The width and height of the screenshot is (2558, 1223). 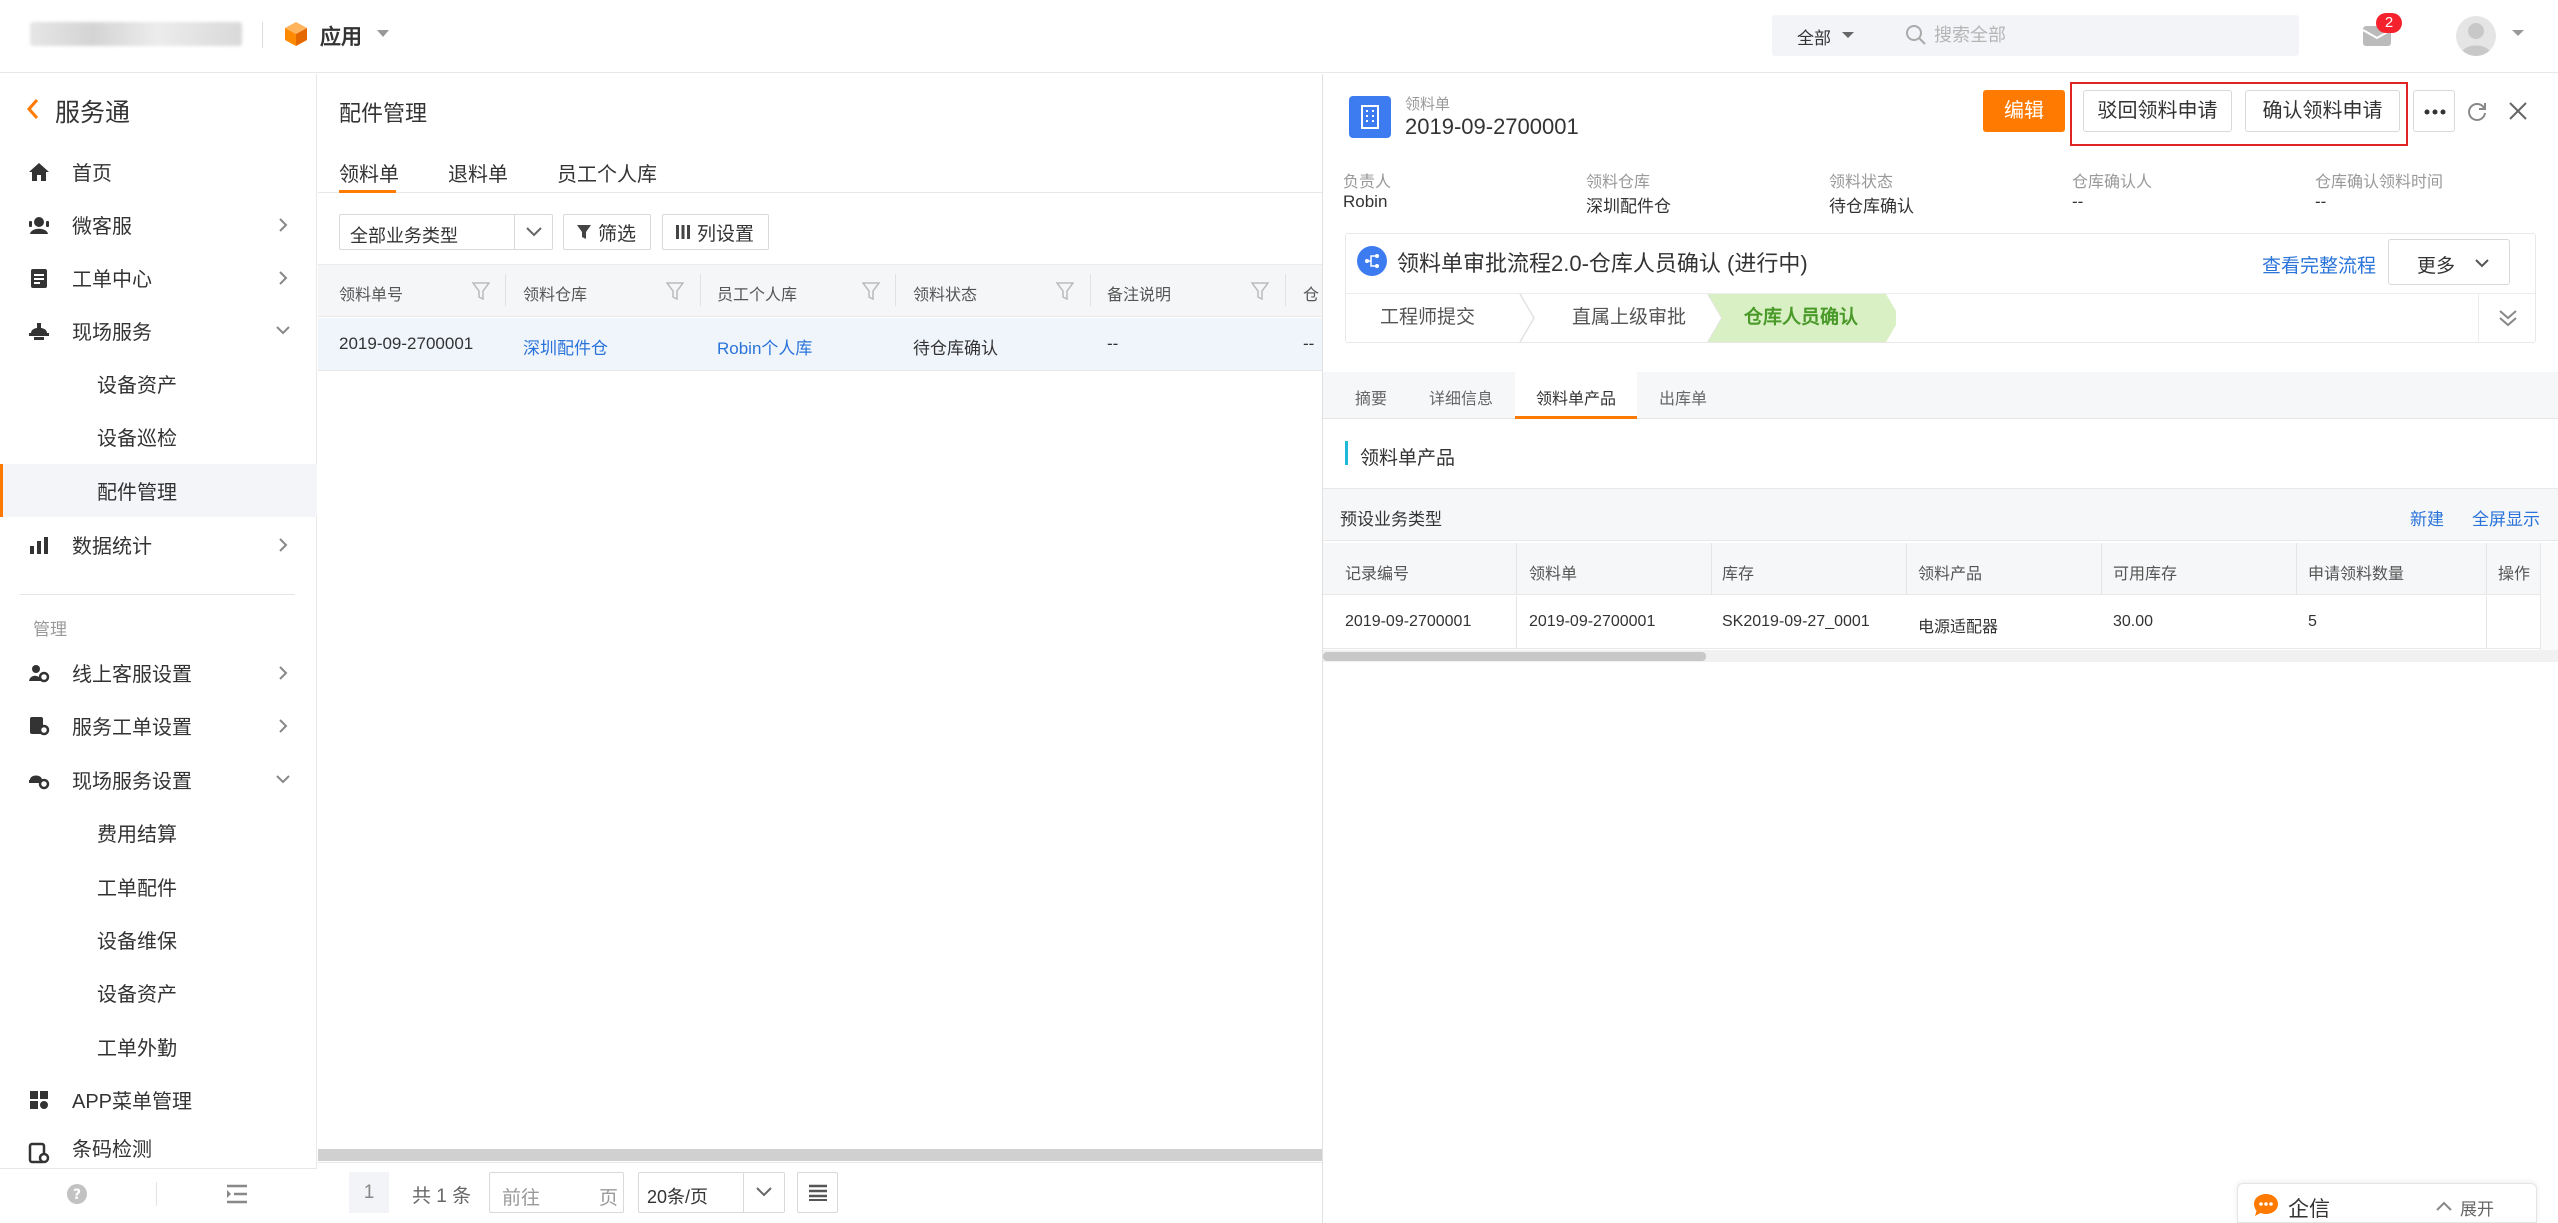 I want to click on new-link: 新建, so click(x=2427, y=517).